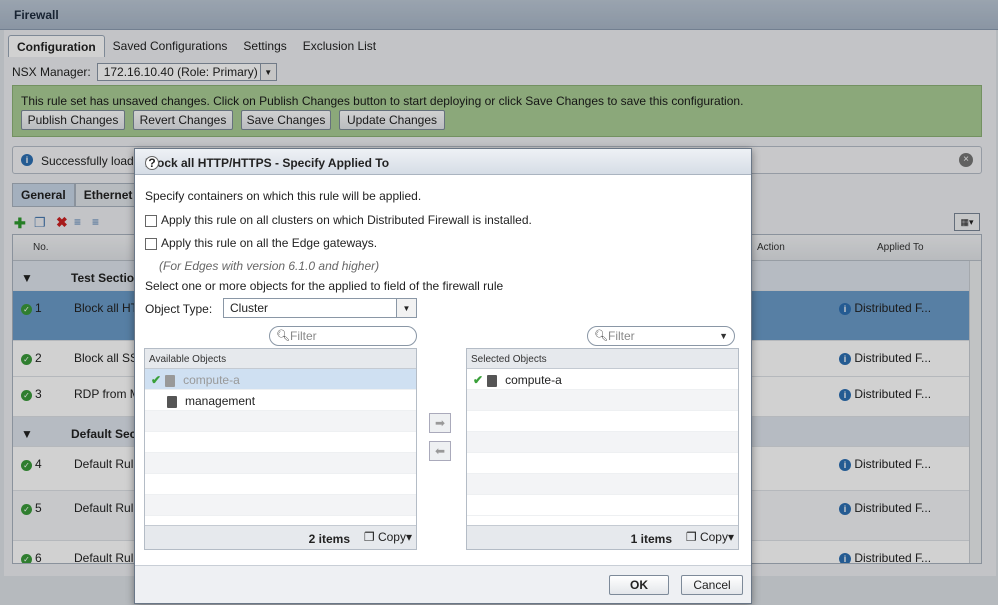 The height and width of the screenshot is (605, 998). I want to click on selected-objects-header: Selected Objects, so click(602, 359).